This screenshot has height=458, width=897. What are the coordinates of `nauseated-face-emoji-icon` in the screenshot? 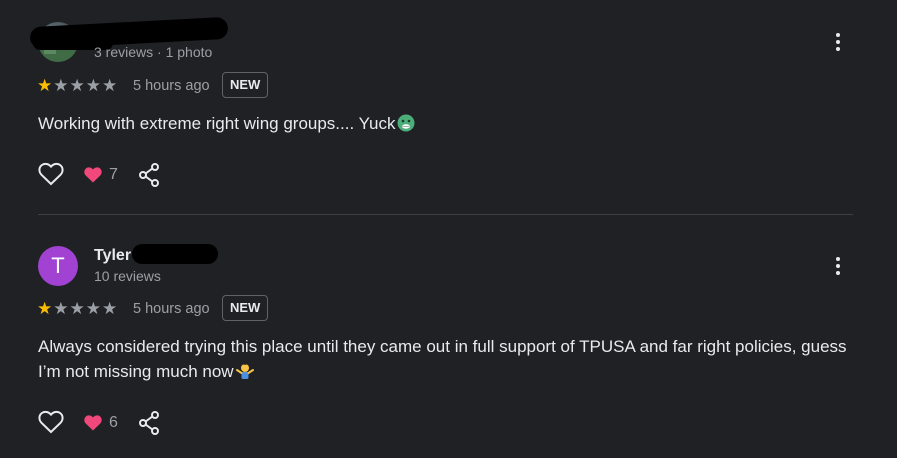 It's located at (406, 123).